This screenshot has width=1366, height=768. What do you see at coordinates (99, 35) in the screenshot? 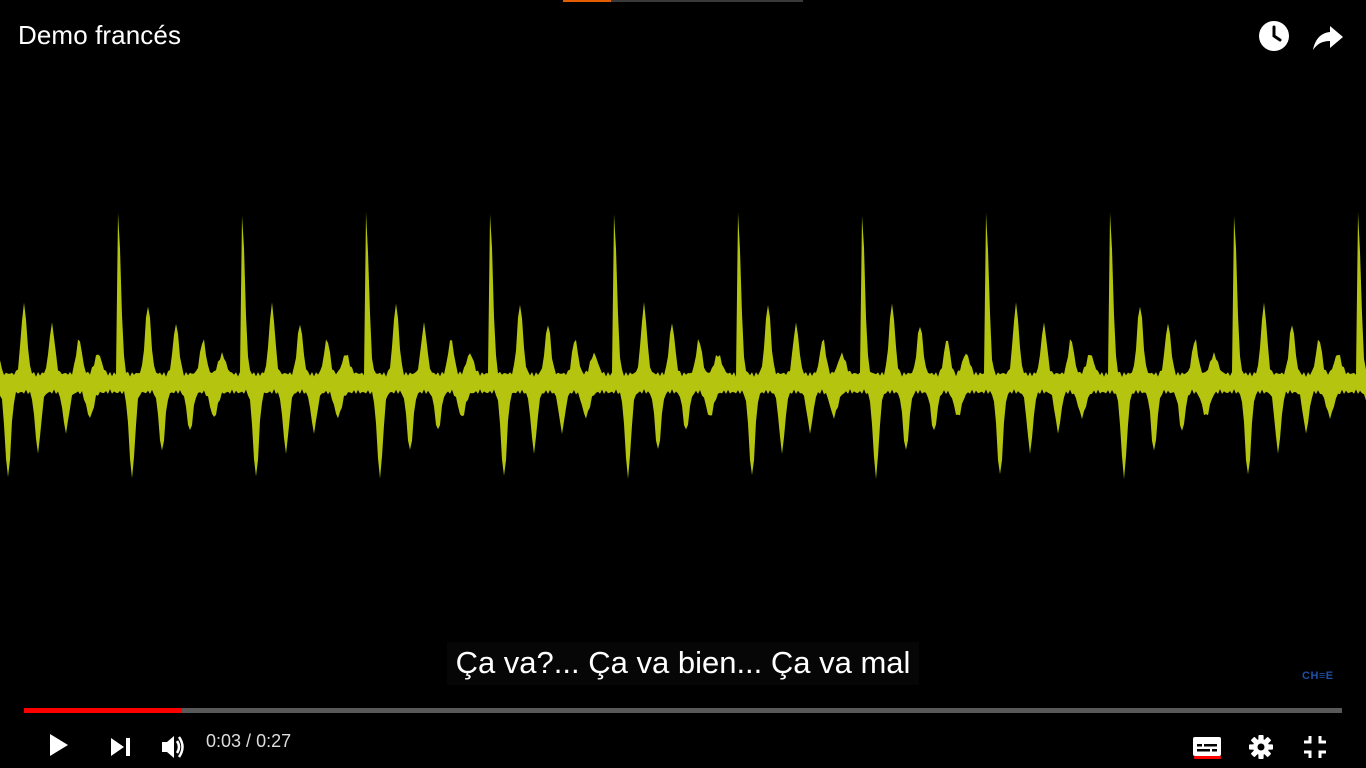
I see `video-title: Demo francés` at bounding box center [99, 35].